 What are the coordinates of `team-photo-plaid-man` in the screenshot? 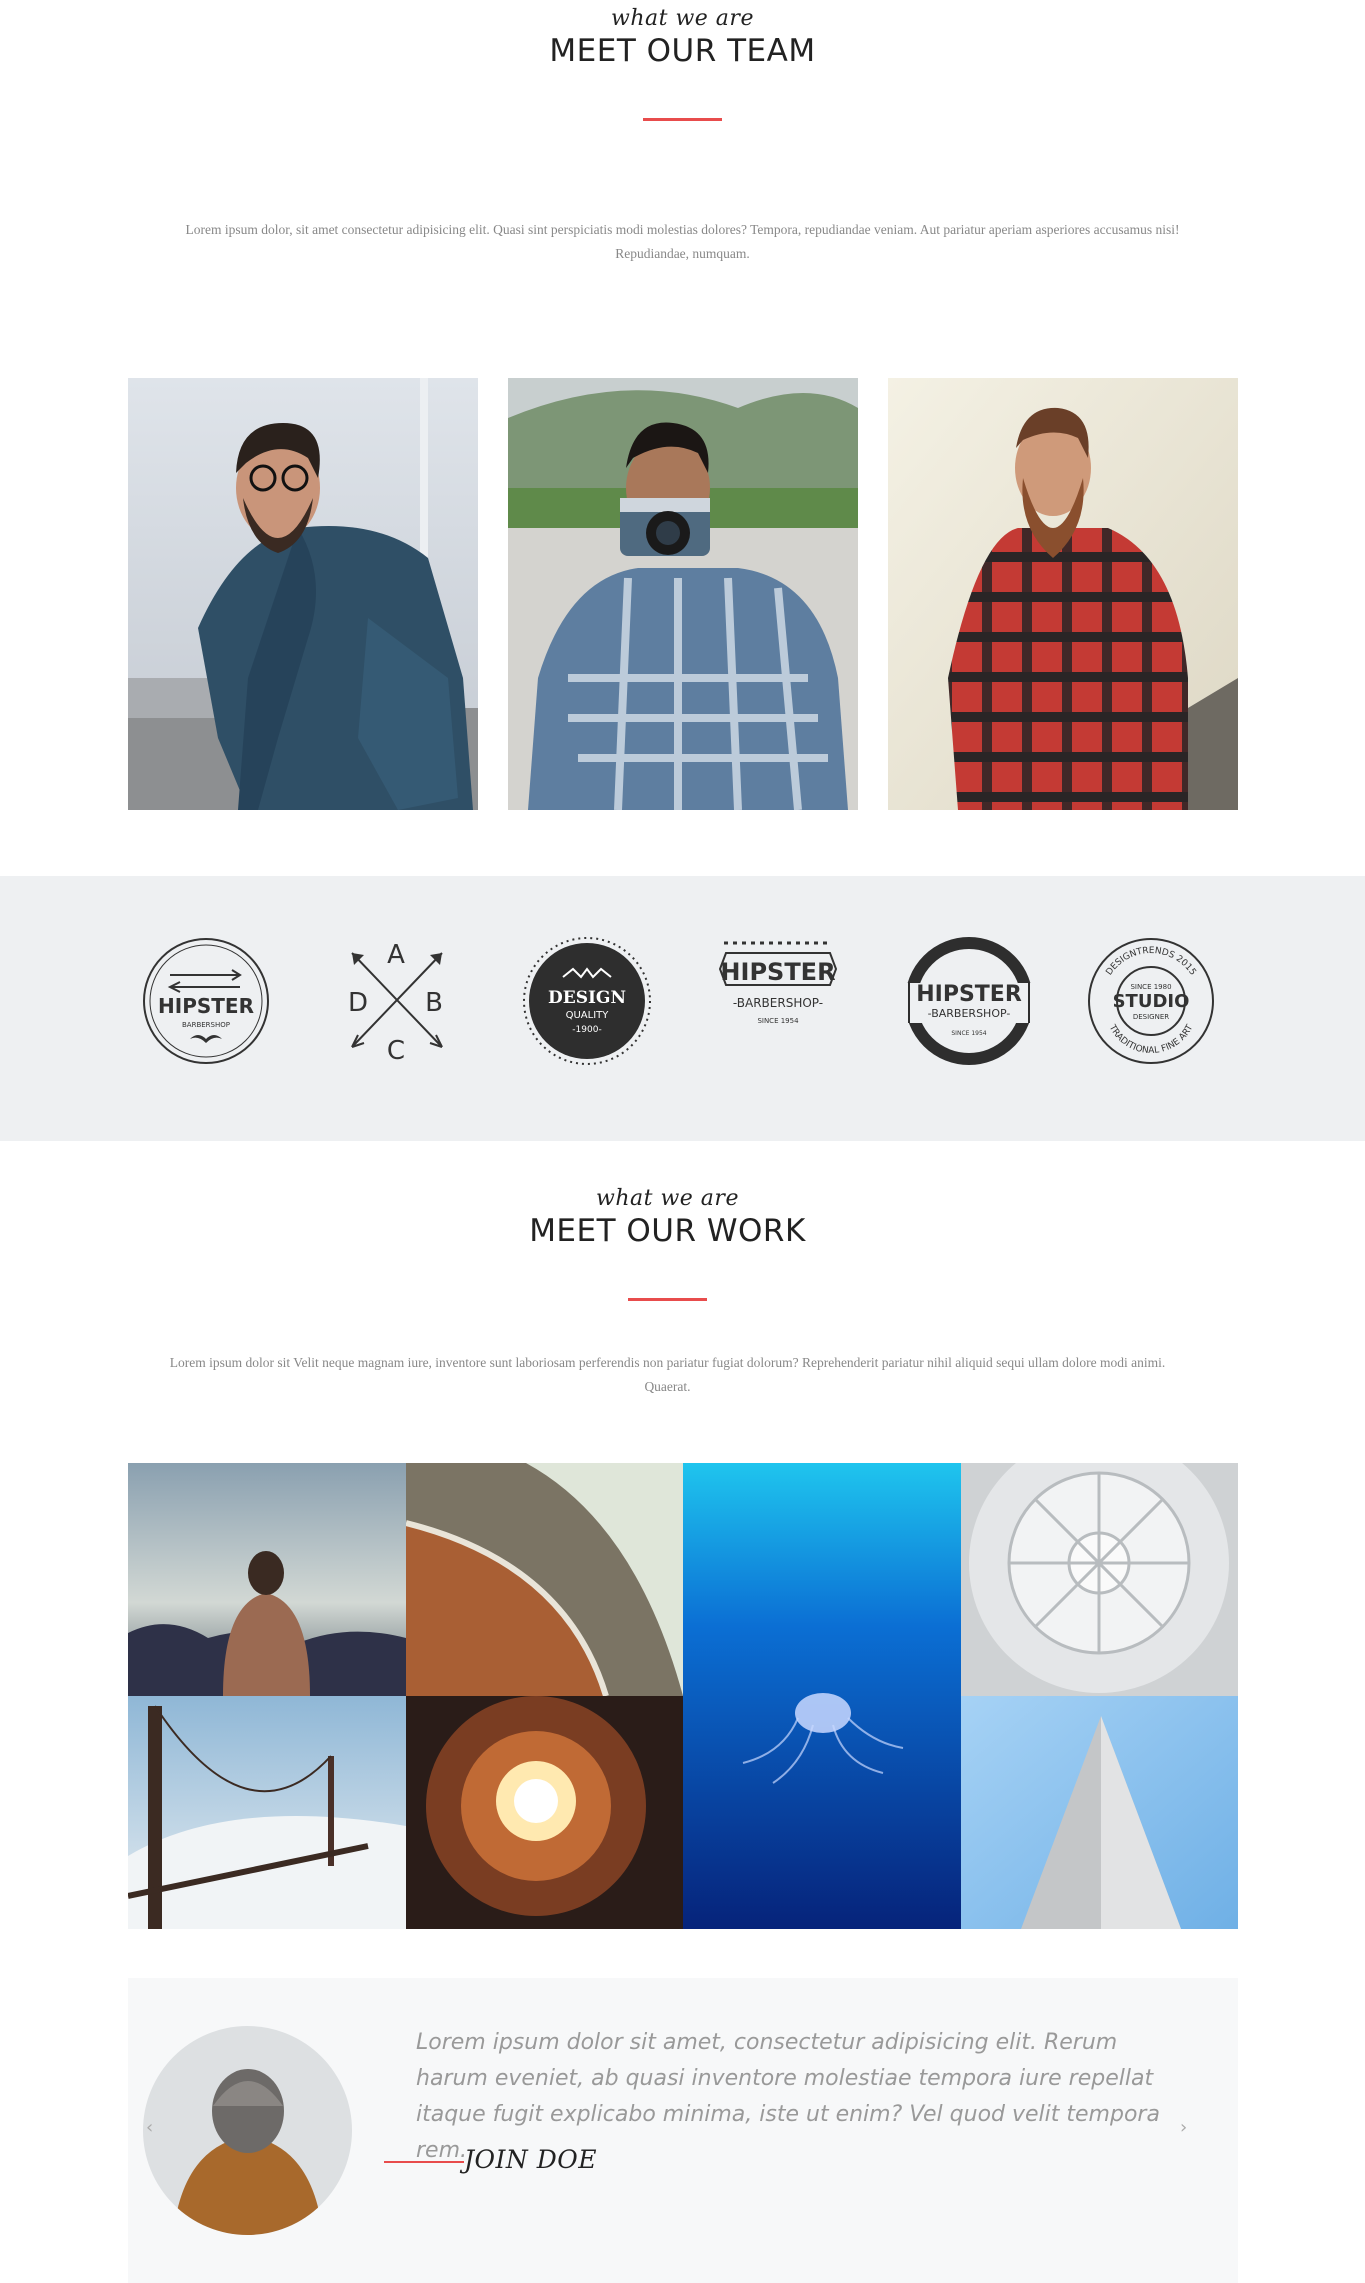 It's located at (1063, 594).